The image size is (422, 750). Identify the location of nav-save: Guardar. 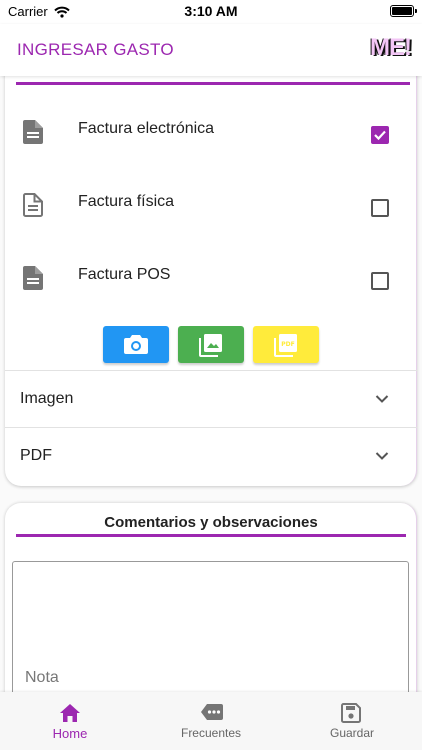
(352, 721).